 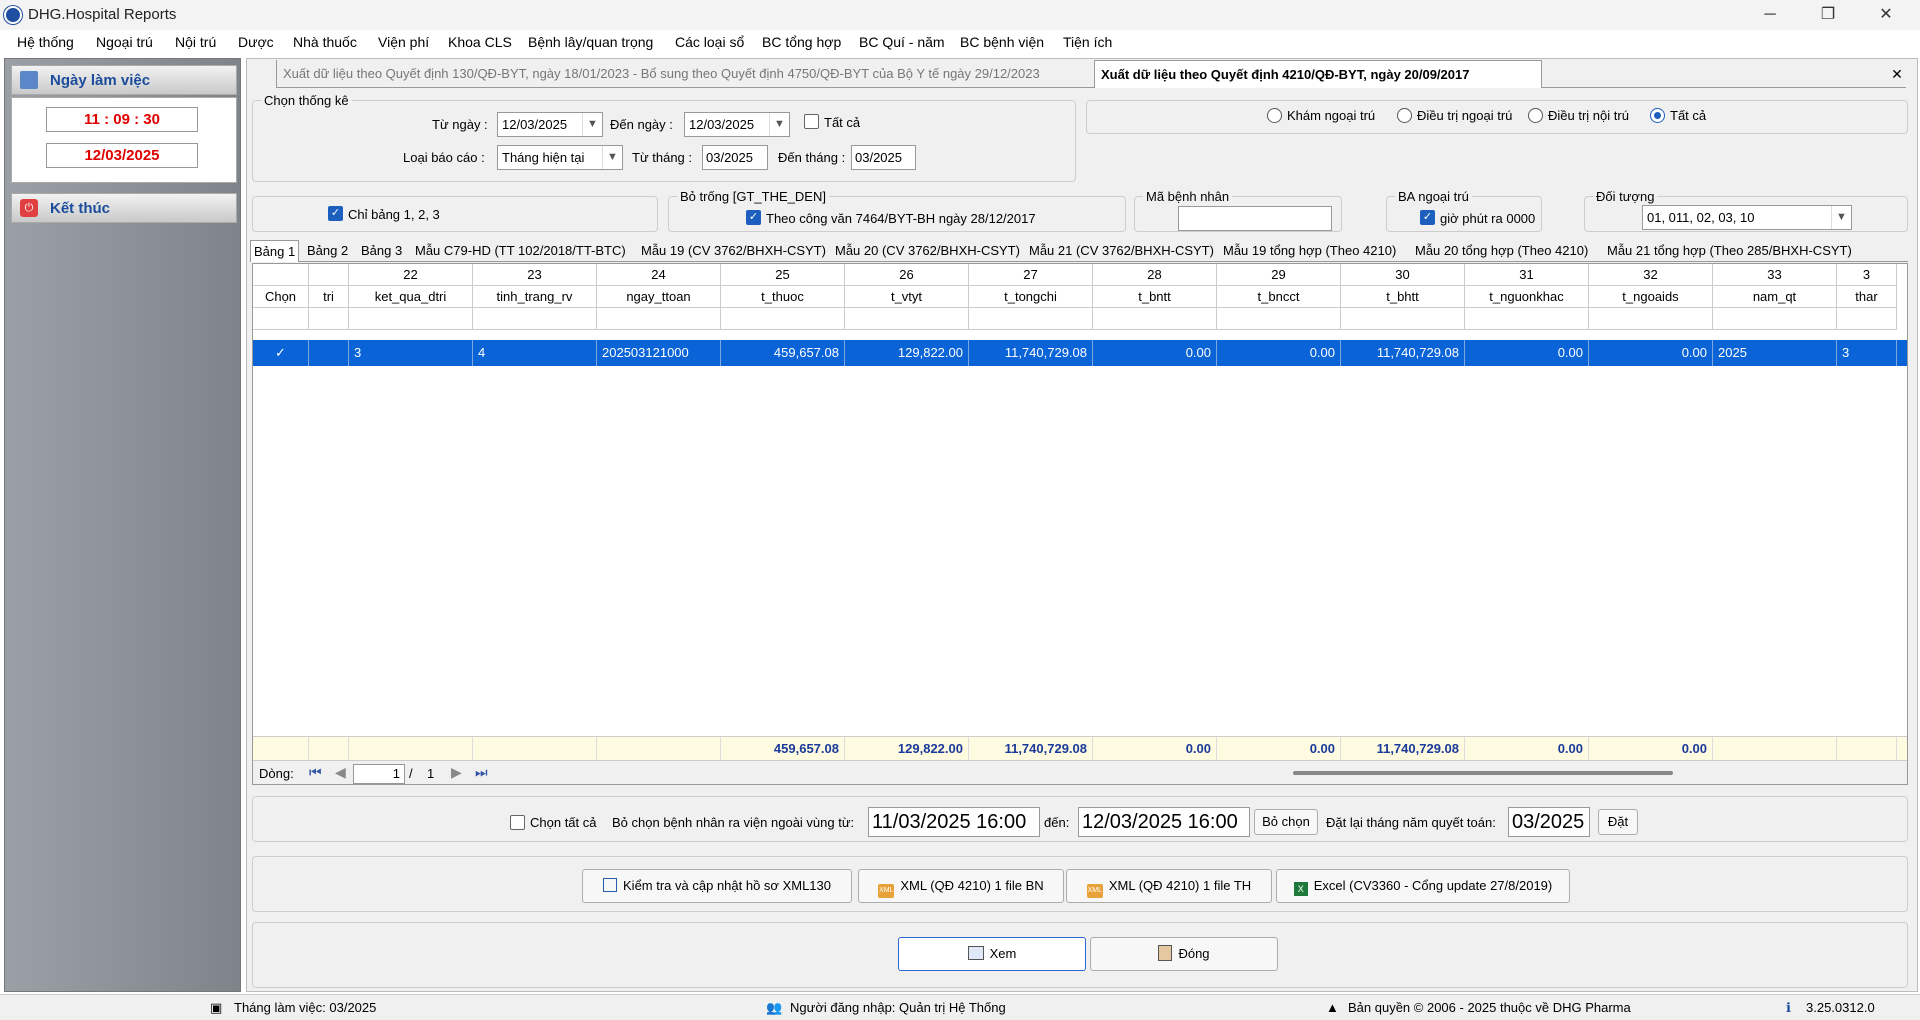 What do you see at coordinates (381, 251) in the screenshot?
I see `tab-bang-3: Bảng 3` at bounding box center [381, 251].